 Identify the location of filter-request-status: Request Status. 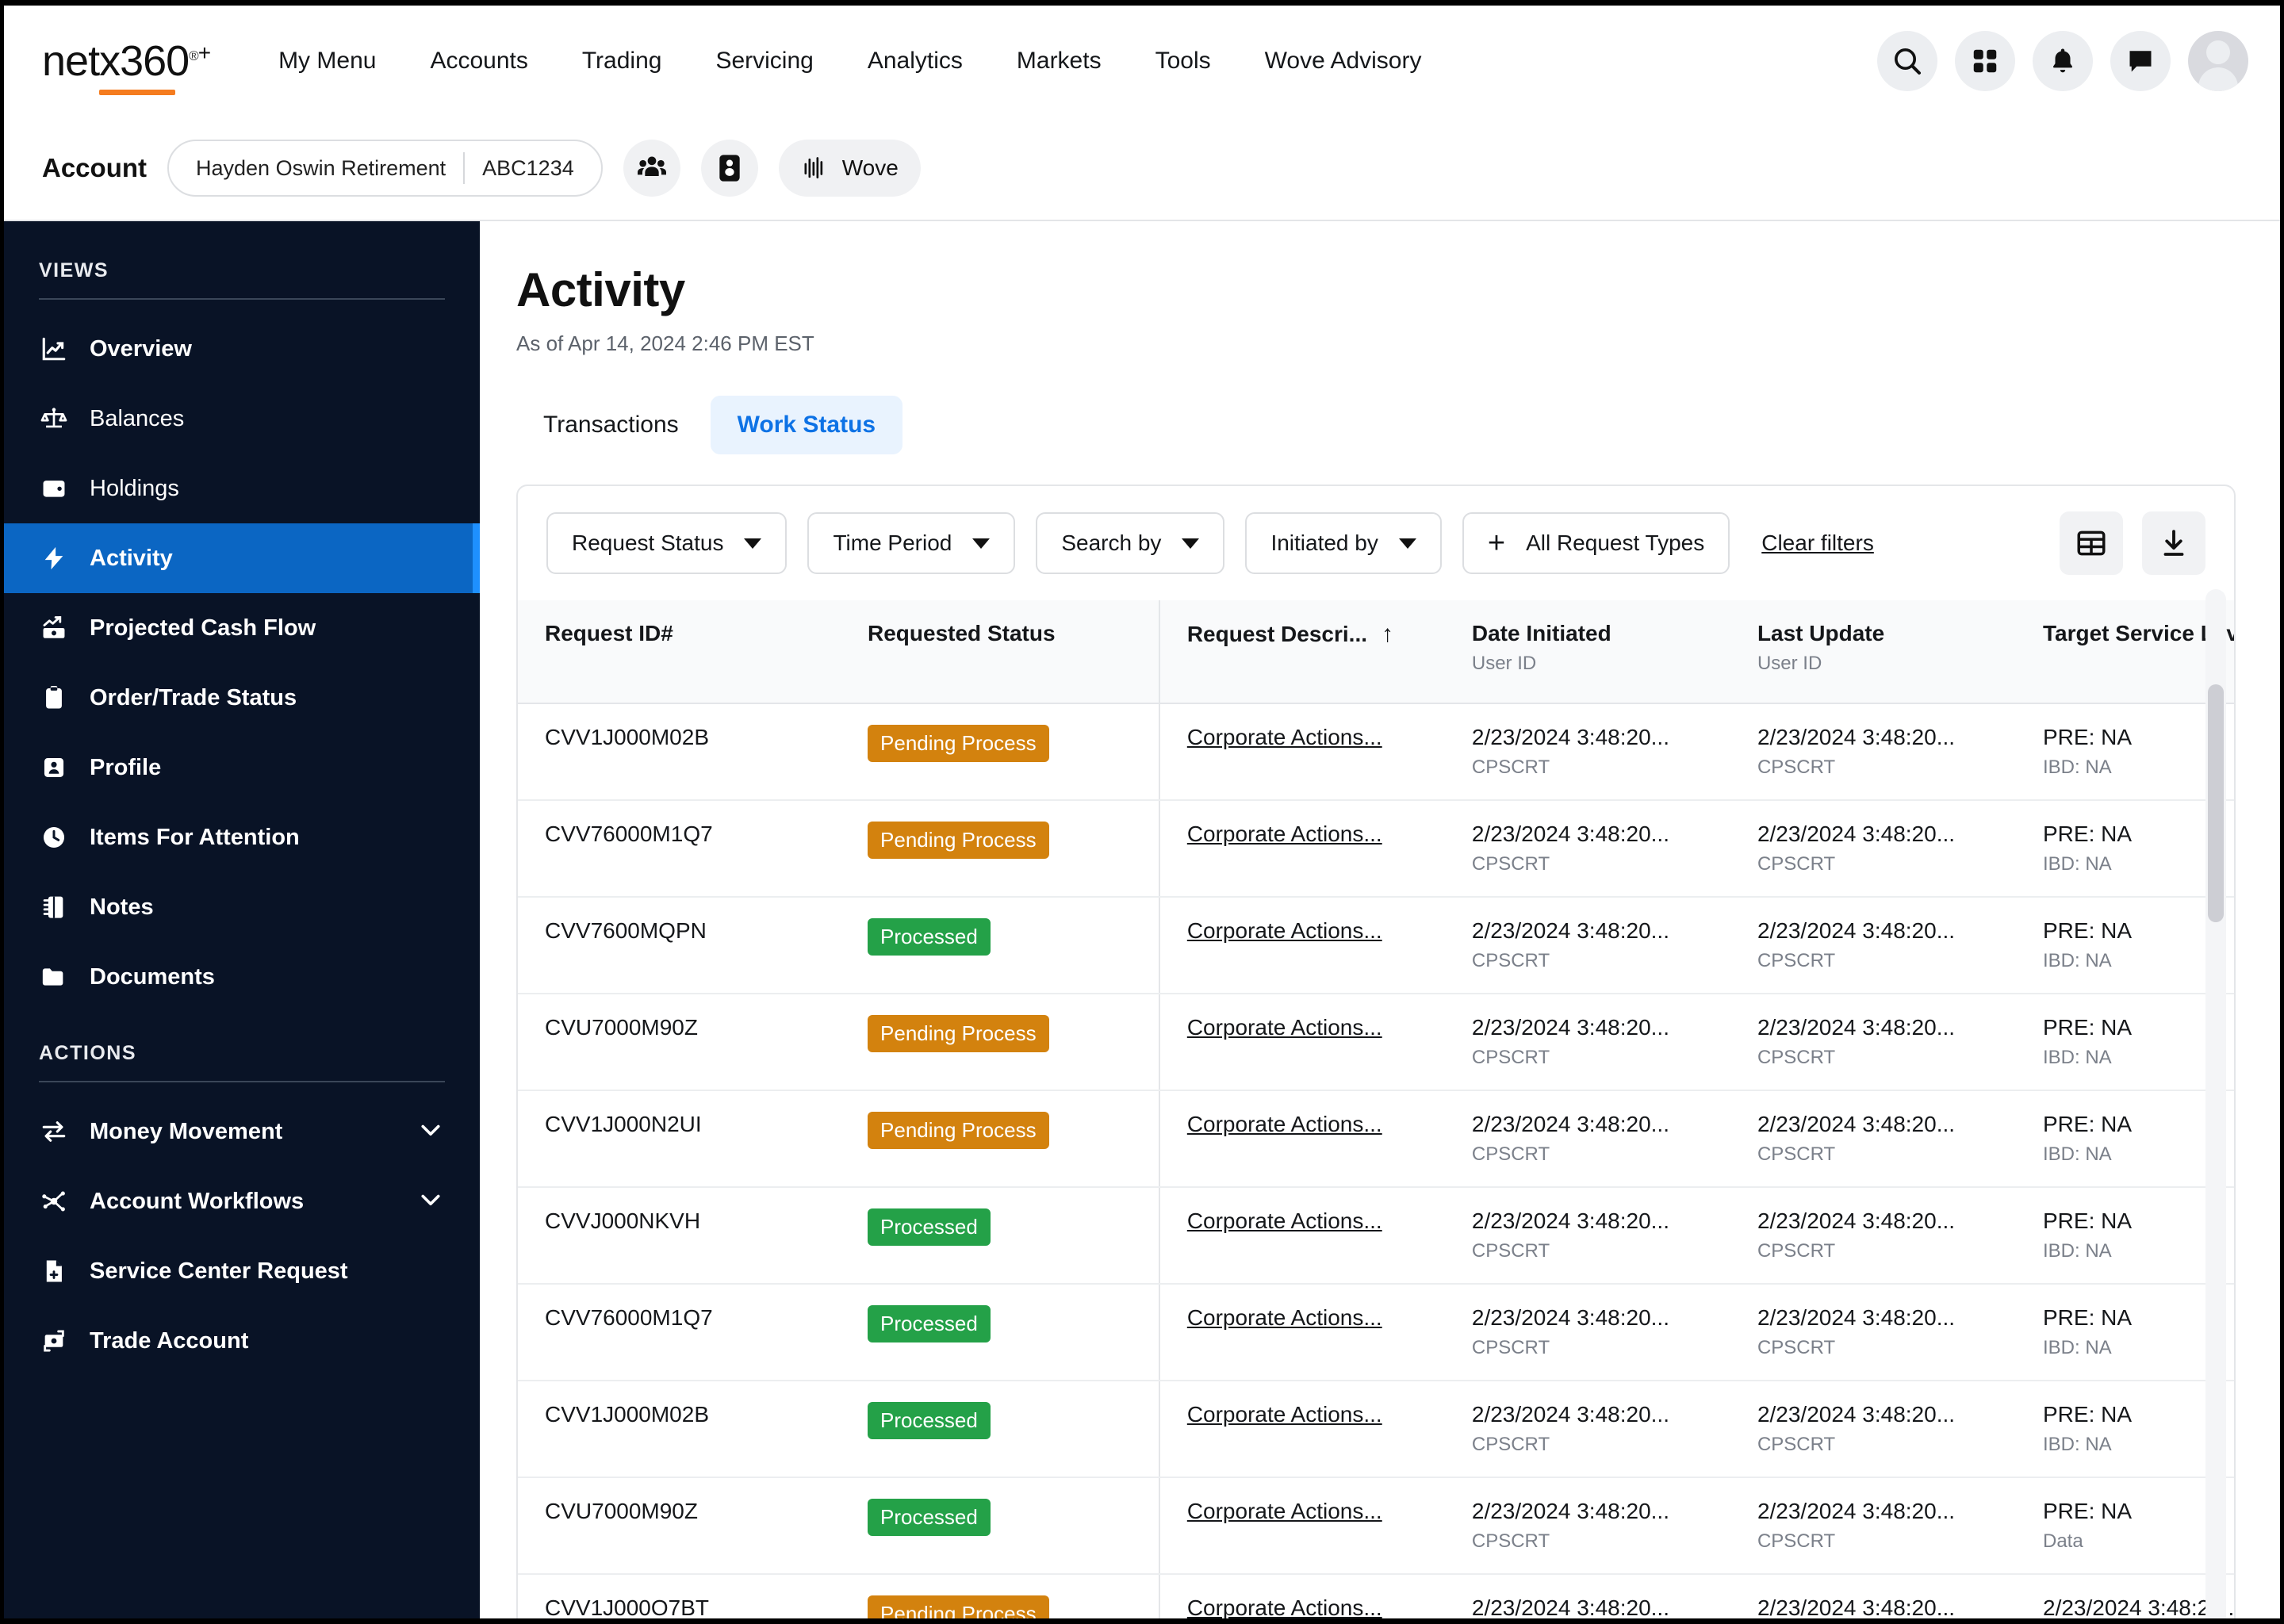
(667, 543).